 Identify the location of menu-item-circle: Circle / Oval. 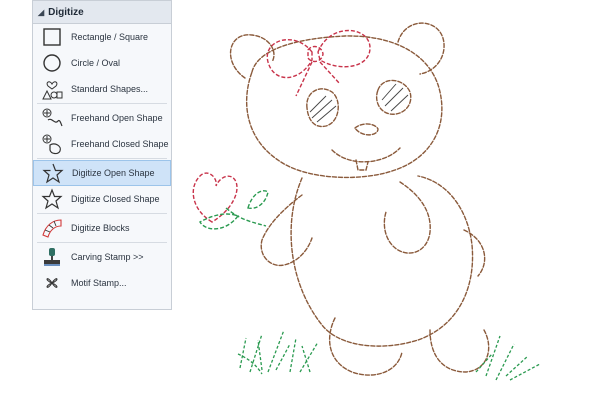
(102, 63).